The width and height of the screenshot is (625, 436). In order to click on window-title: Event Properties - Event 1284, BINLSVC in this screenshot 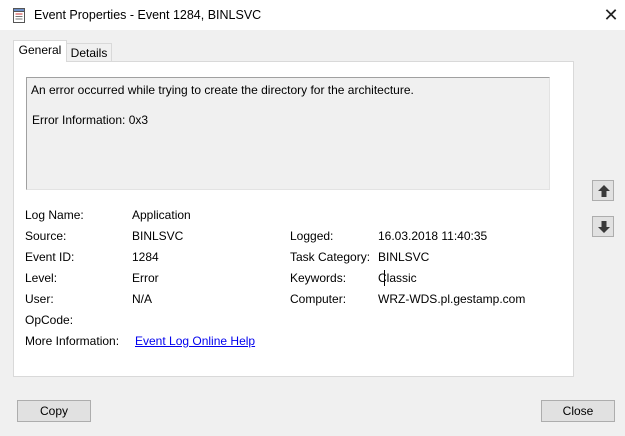, I will do `click(148, 15)`.